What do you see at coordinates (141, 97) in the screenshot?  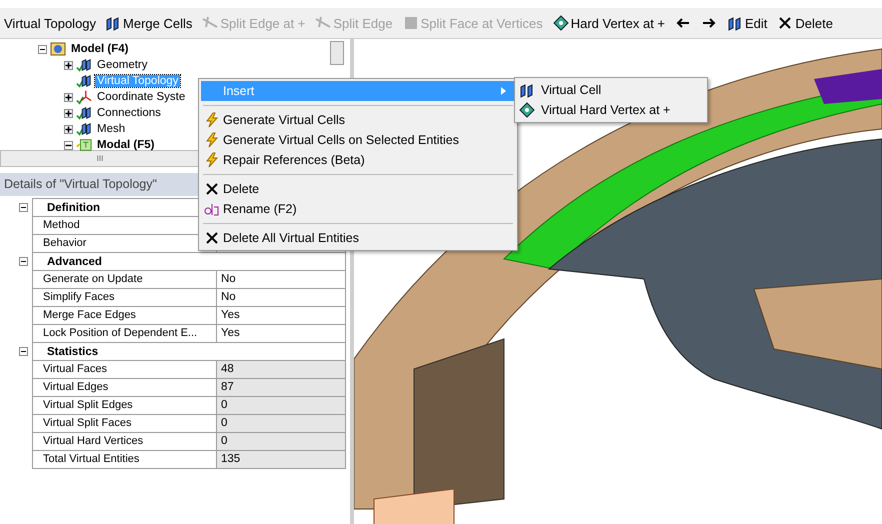 I see `tree-item: Coordinate Syste` at bounding box center [141, 97].